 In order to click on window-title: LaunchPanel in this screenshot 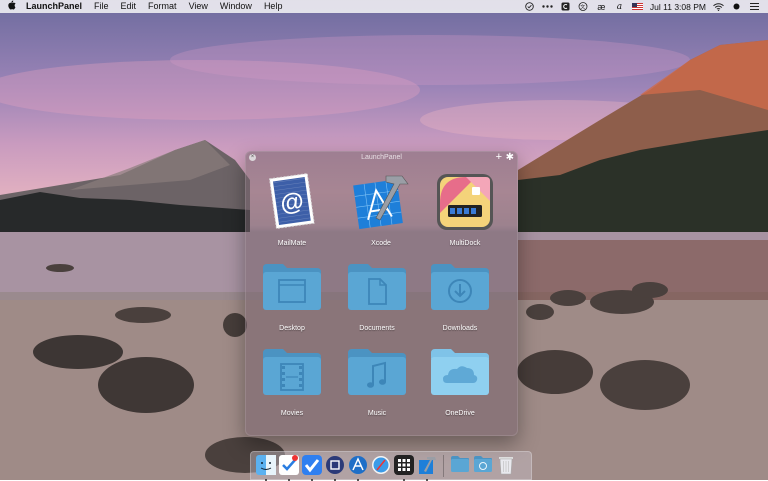, I will do `click(381, 157)`.